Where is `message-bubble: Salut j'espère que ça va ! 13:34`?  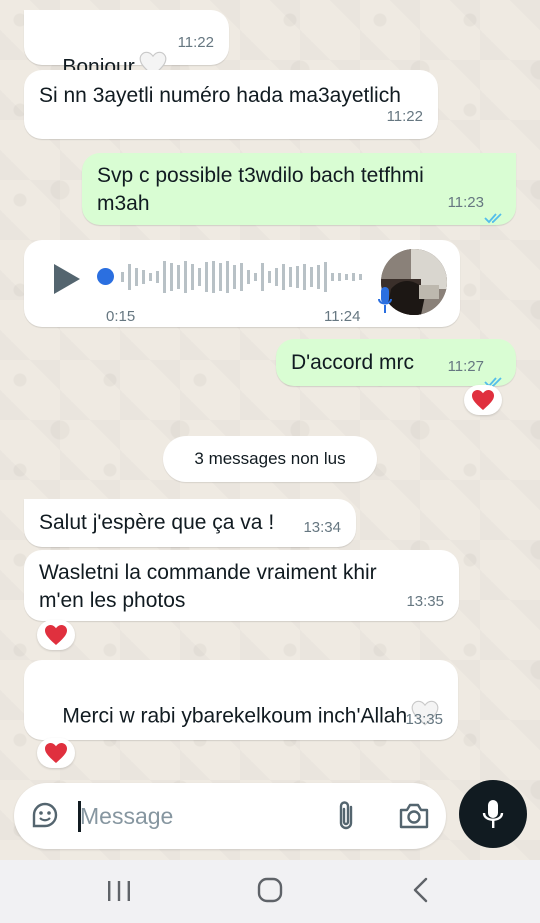 message-bubble: Salut j'espère que ça va ! 13:34 is located at coordinates (190, 523).